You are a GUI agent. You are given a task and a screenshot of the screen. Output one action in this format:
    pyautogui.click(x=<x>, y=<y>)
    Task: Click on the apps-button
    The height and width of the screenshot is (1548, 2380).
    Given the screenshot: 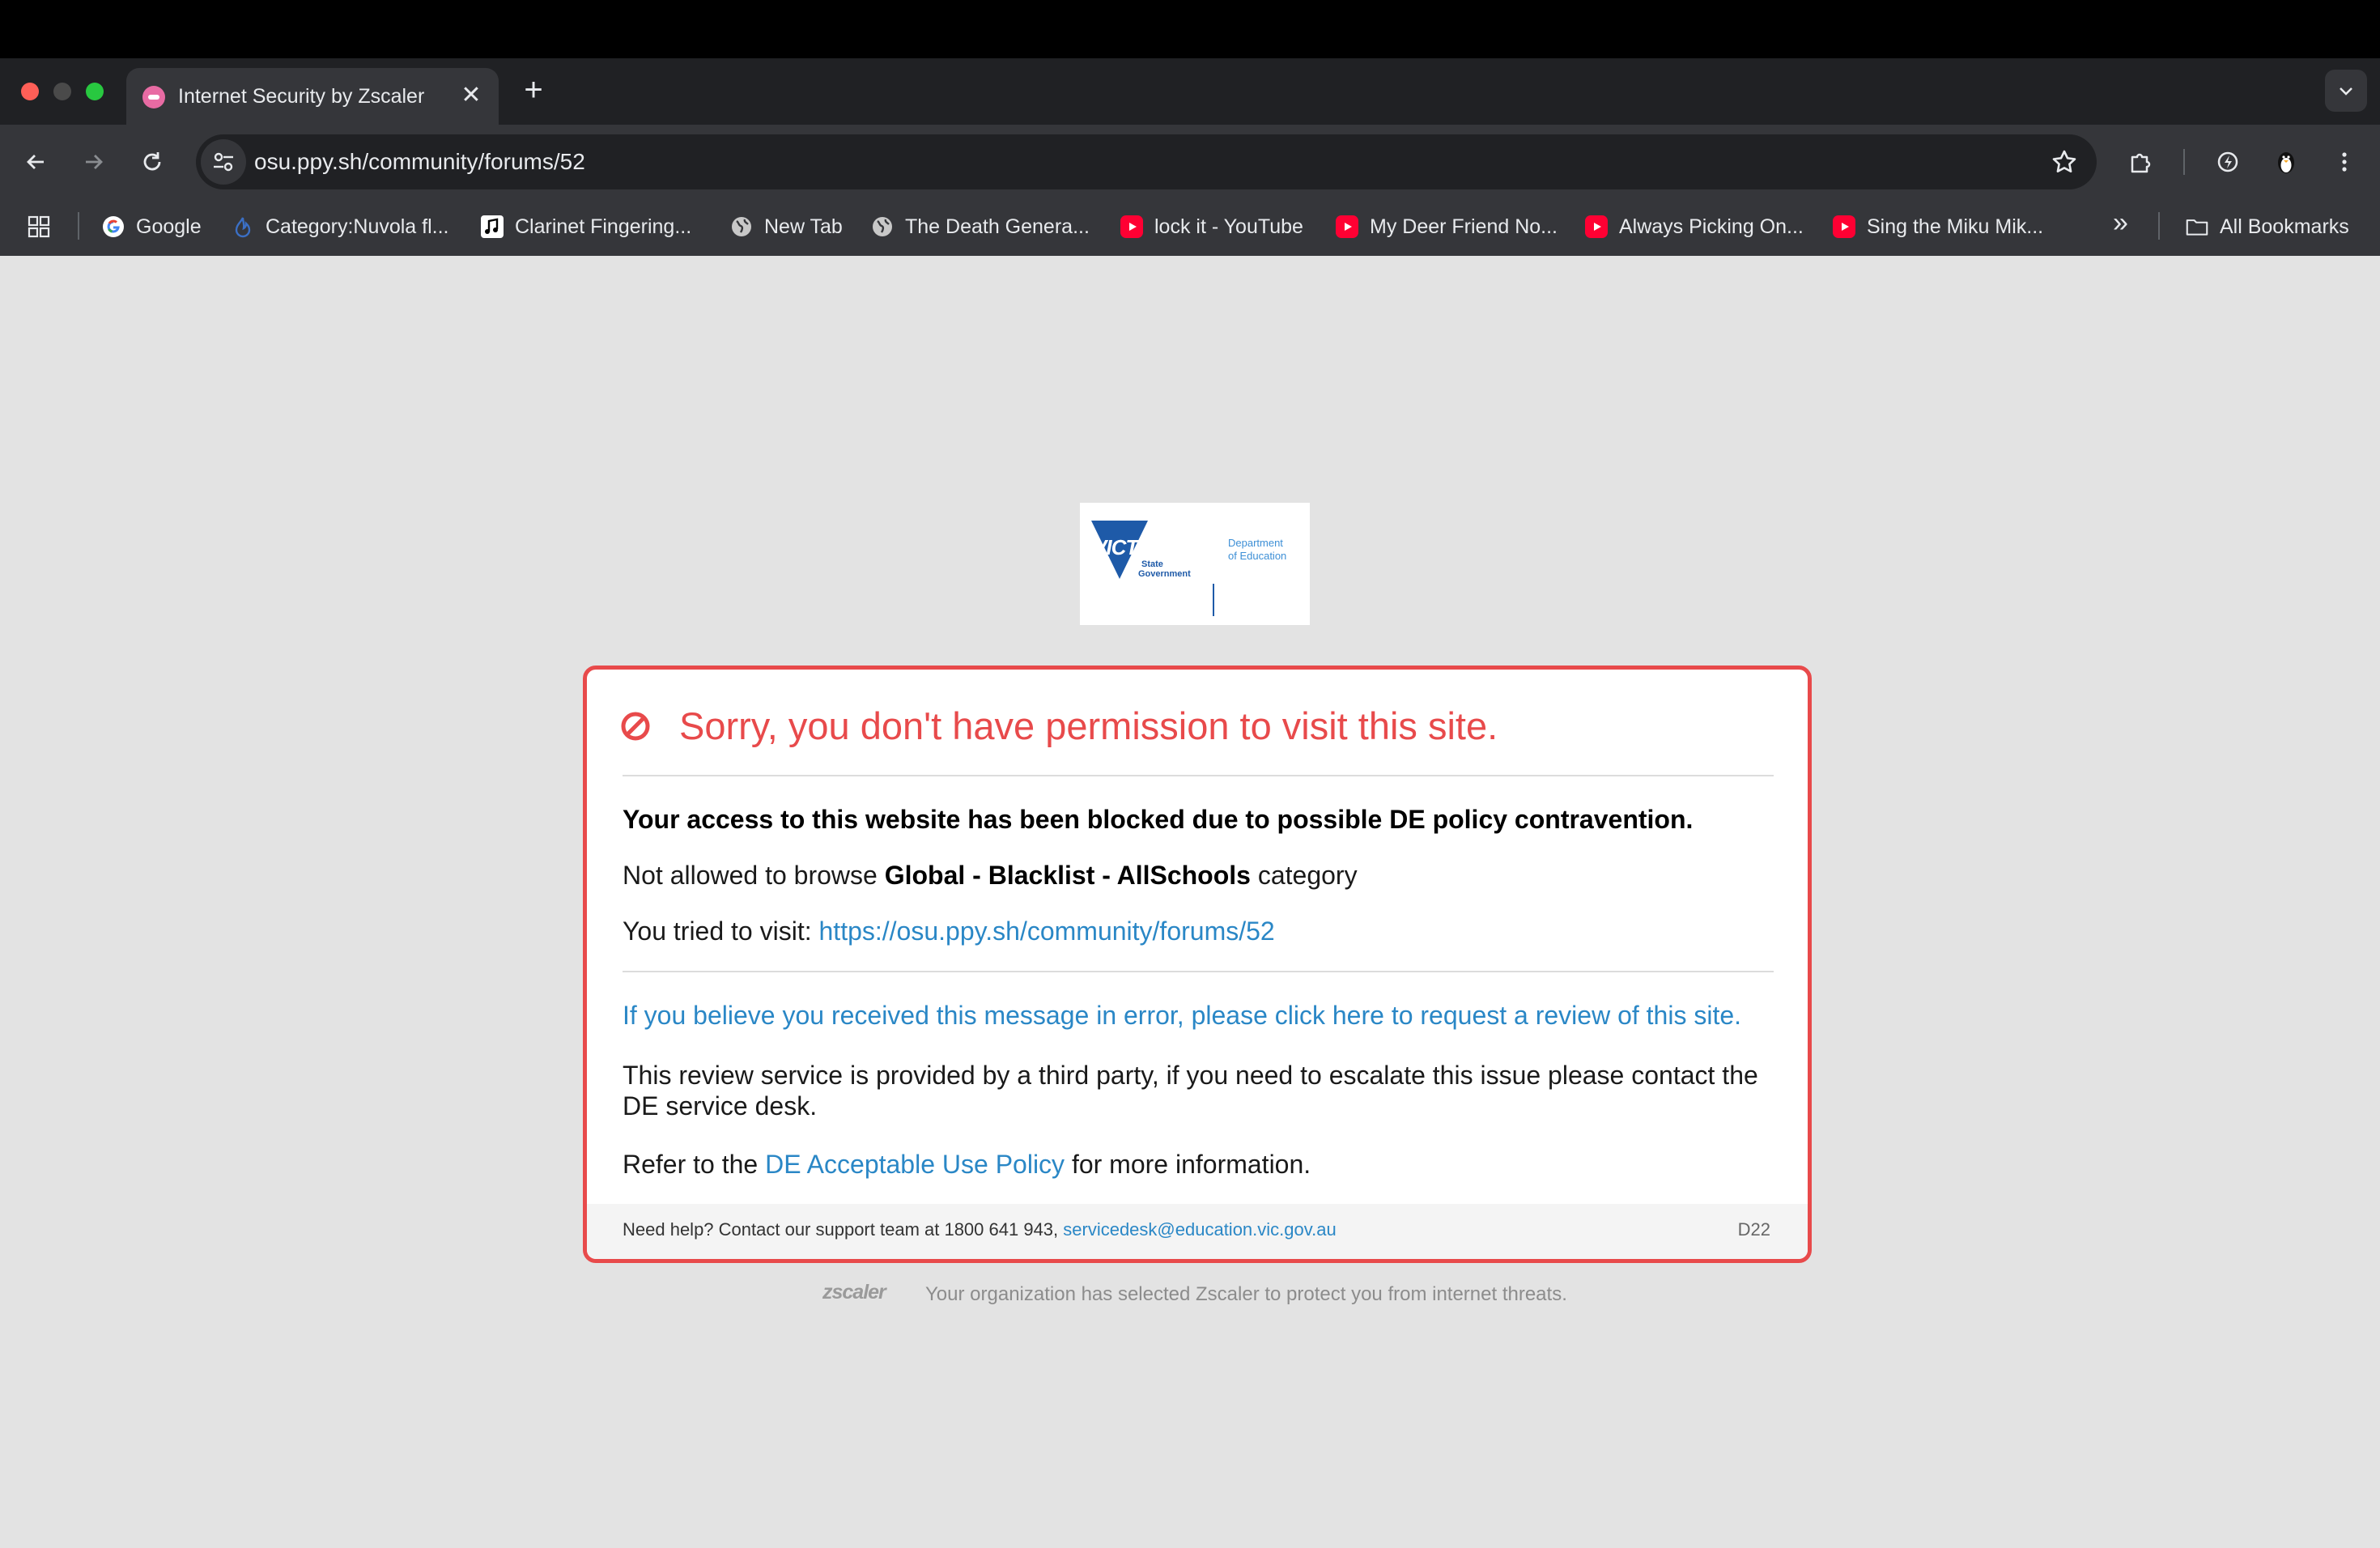 What is the action you would take?
    pyautogui.click(x=42, y=227)
    